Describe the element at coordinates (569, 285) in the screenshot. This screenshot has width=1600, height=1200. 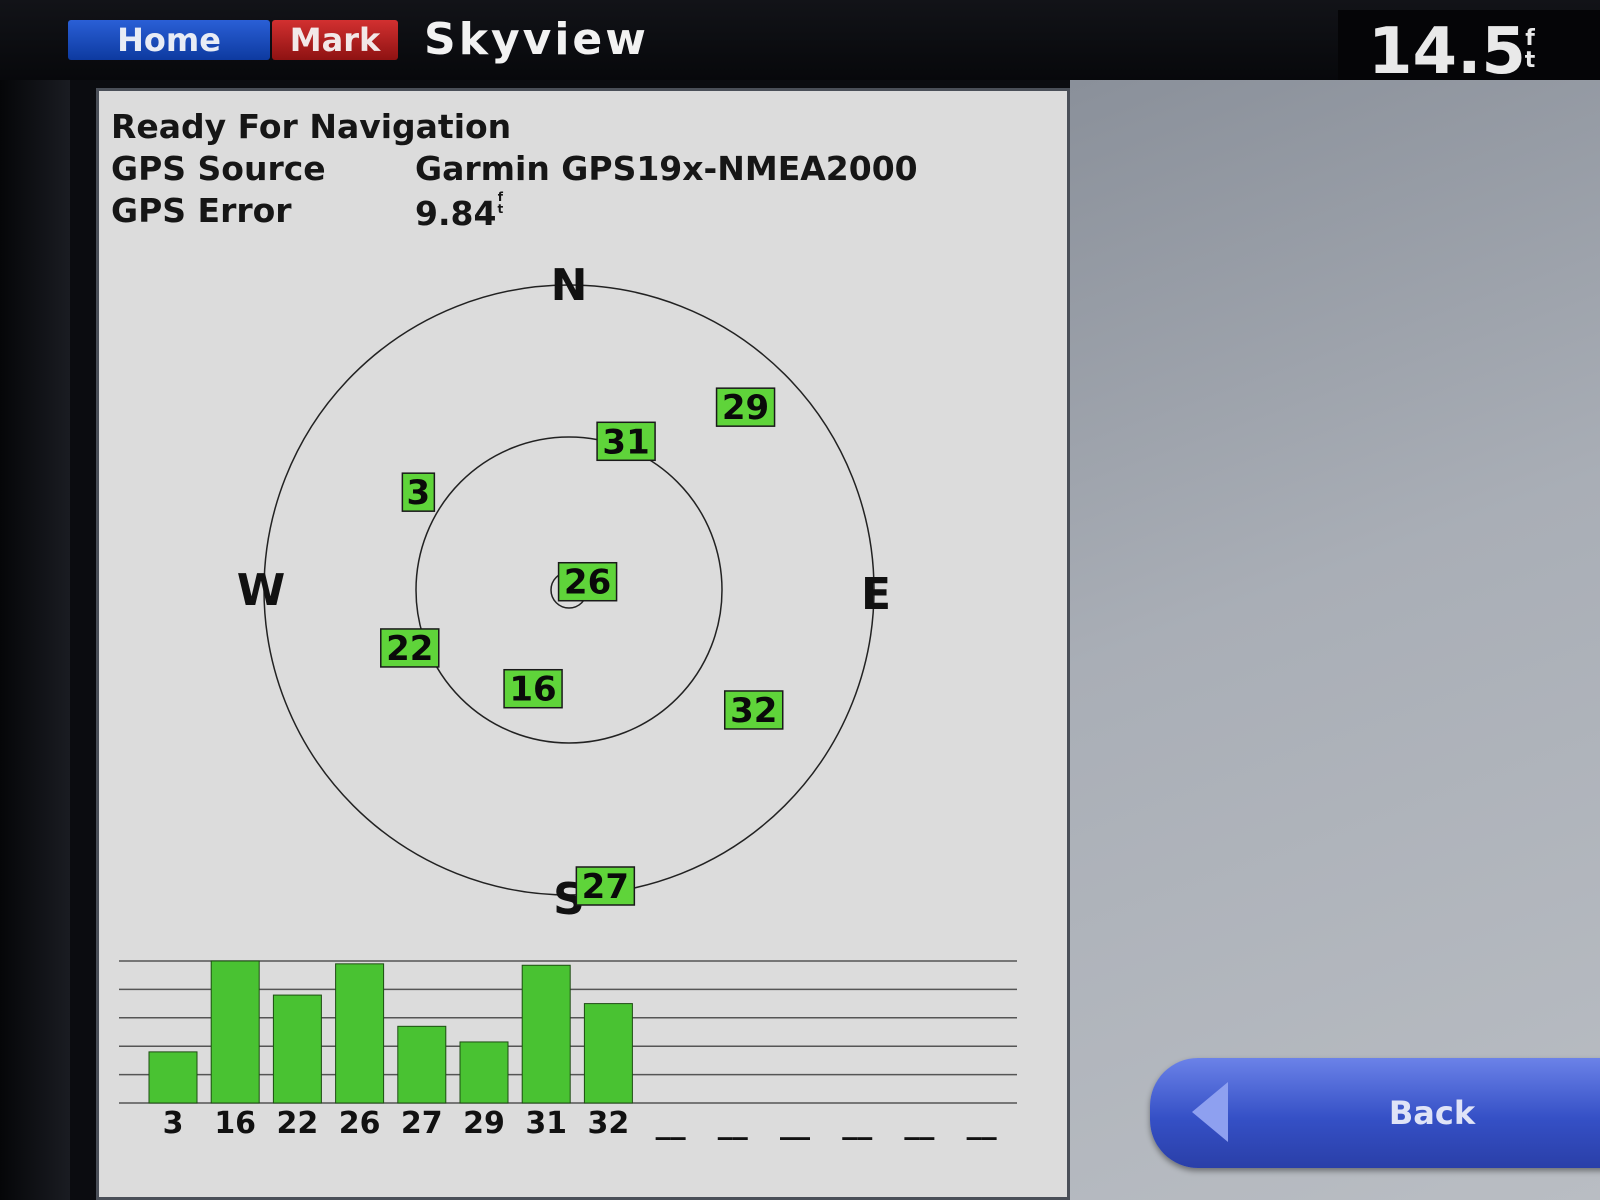
I see `compass-north: N` at that location.